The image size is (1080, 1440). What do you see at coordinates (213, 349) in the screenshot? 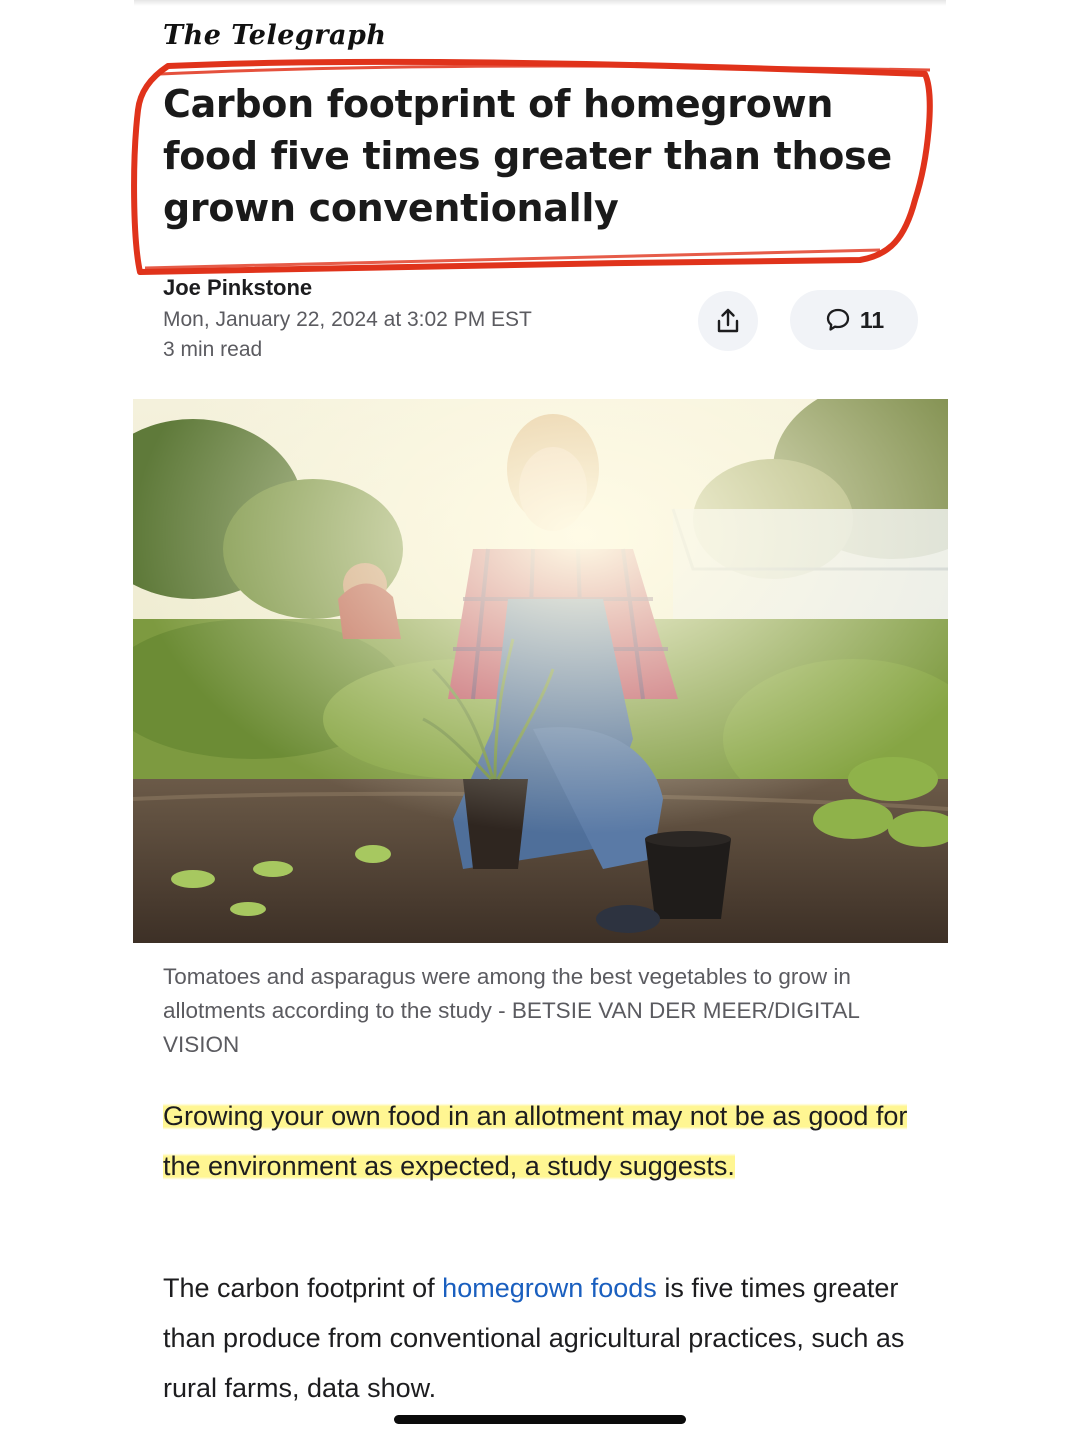
I see `read-time: 3 min read` at bounding box center [213, 349].